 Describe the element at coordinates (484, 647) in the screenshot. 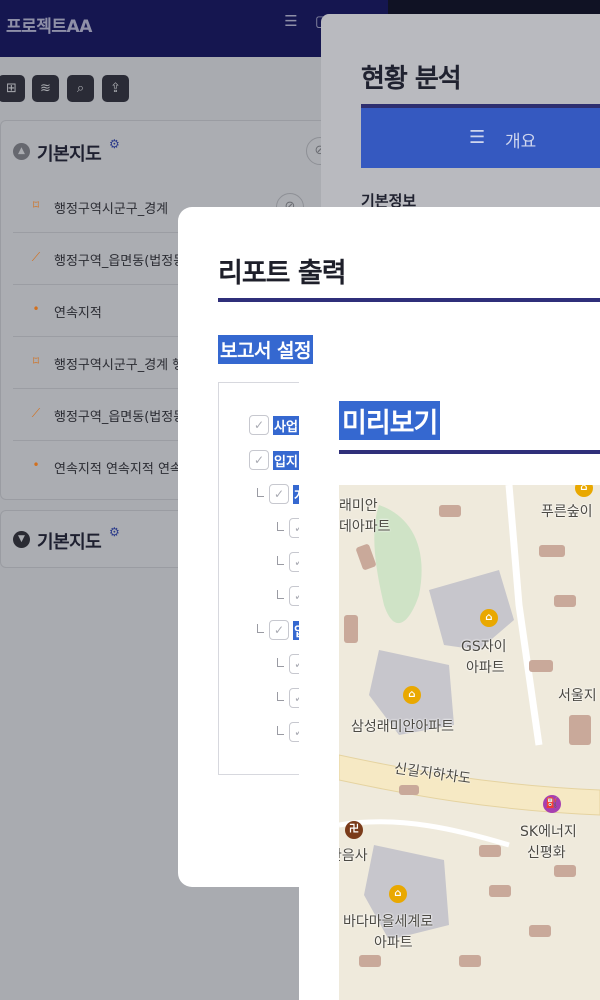

I see `map-label: GS자이` at that location.